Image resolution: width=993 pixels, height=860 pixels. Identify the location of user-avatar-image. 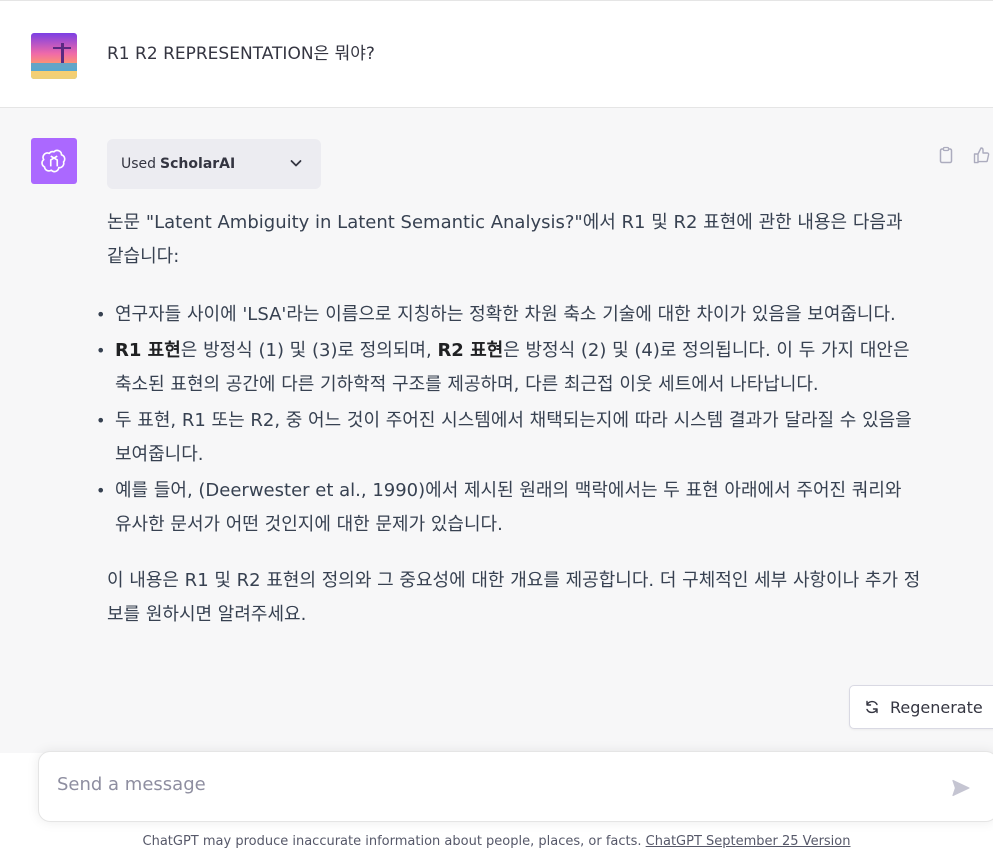
(54, 56).